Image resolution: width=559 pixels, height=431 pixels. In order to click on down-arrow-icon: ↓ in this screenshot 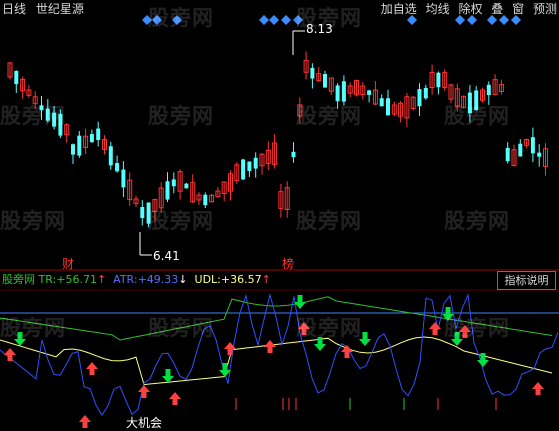, I will do `click(183, 279)`.